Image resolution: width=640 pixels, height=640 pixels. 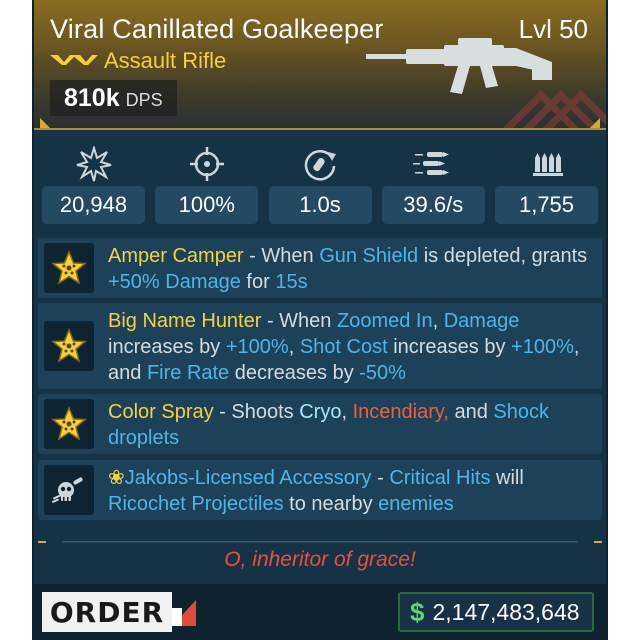 What do you see at coordinates (459, 66) in the screenshot?
I see `assault-rifle-icon` at bounding box center [459, 66].